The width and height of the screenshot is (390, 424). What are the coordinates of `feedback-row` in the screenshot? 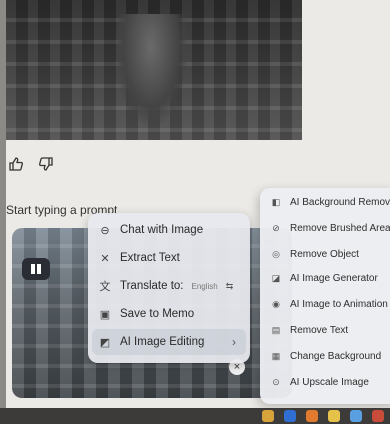 It's located at (31, 164).